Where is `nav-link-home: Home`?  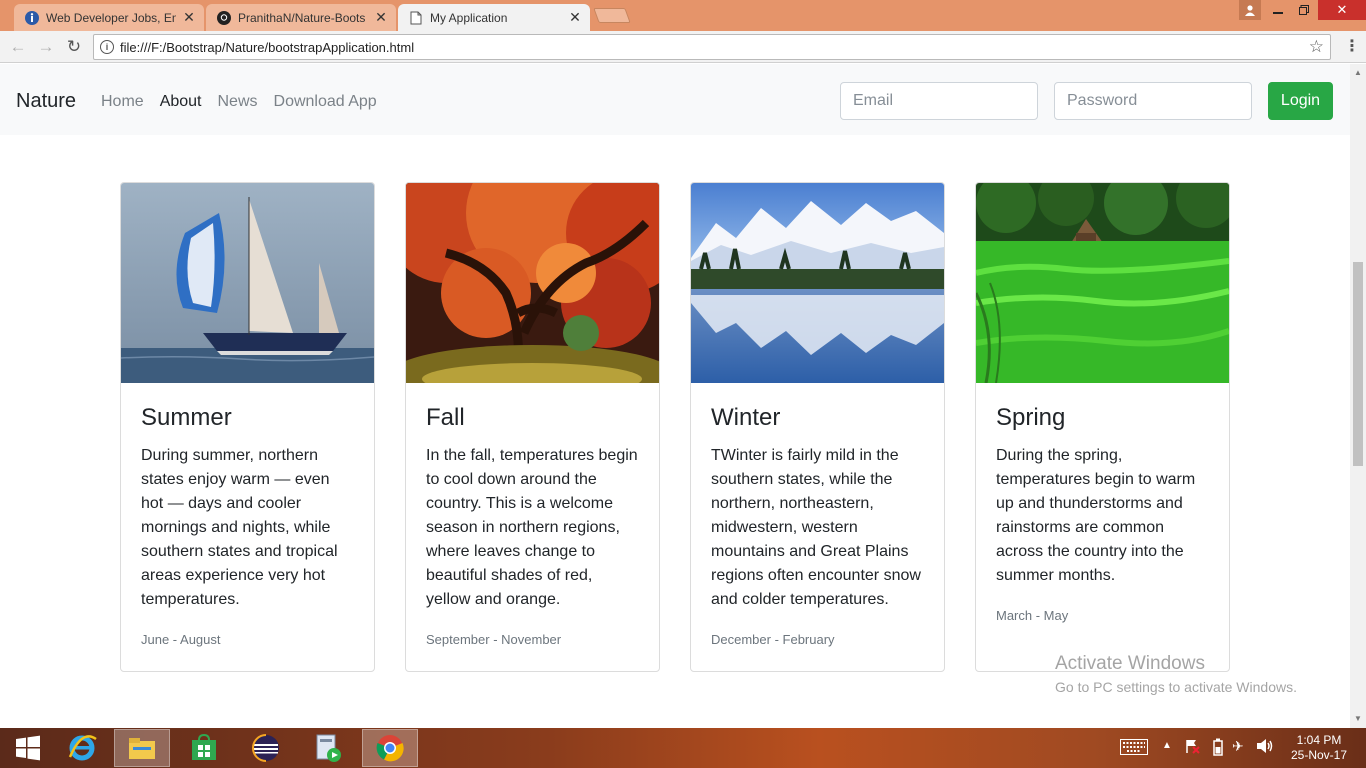
nav-link-home: Home is located at coordinates (122, 102).